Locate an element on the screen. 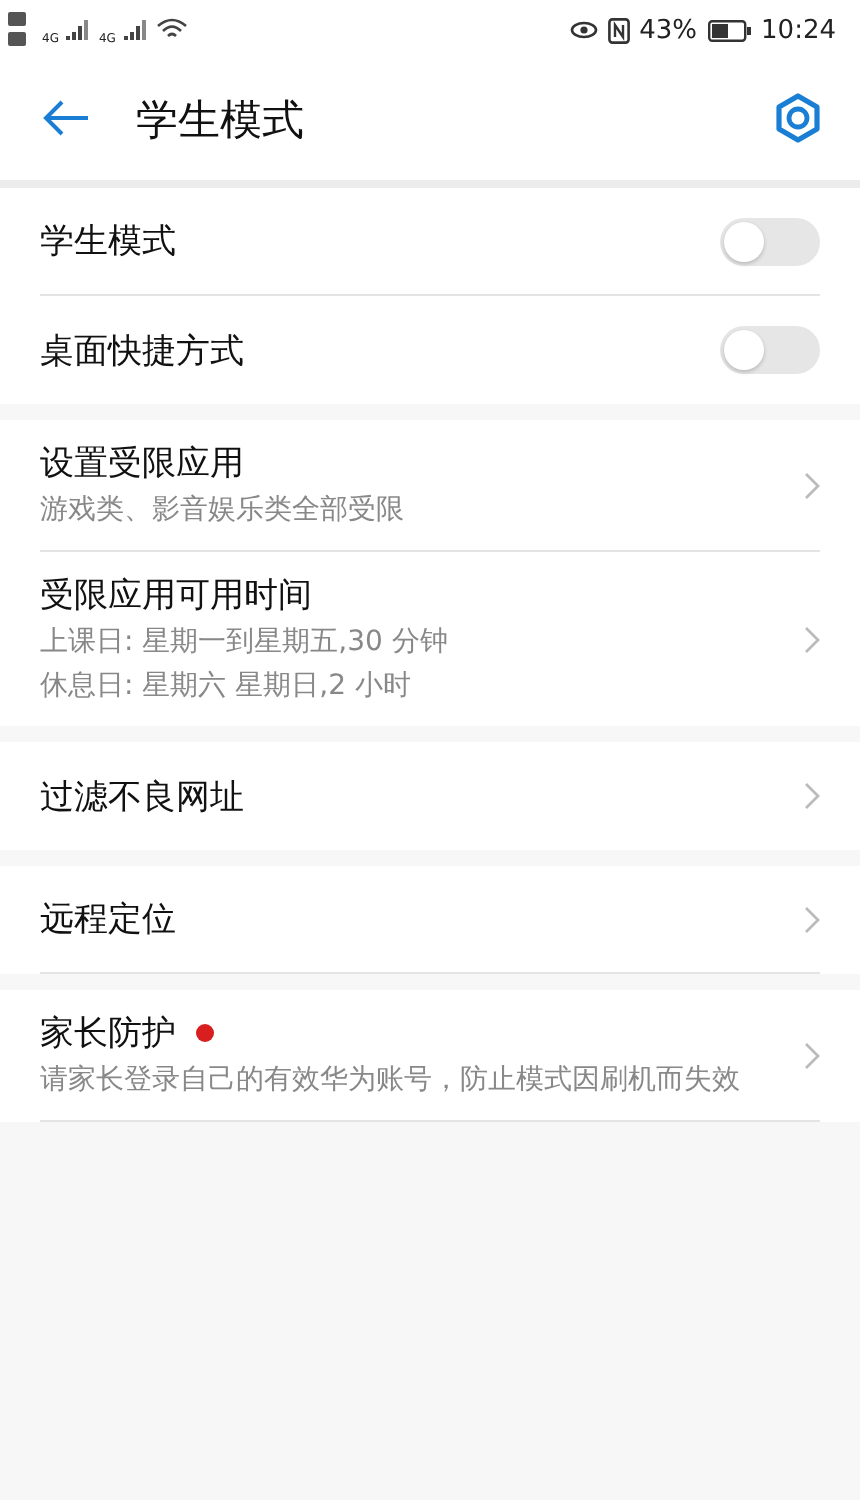 This screenshot has width=860, height=1500. row-description: 上课日: 星期一到星期五,30 分钟 is located at coordinates (245, 643).